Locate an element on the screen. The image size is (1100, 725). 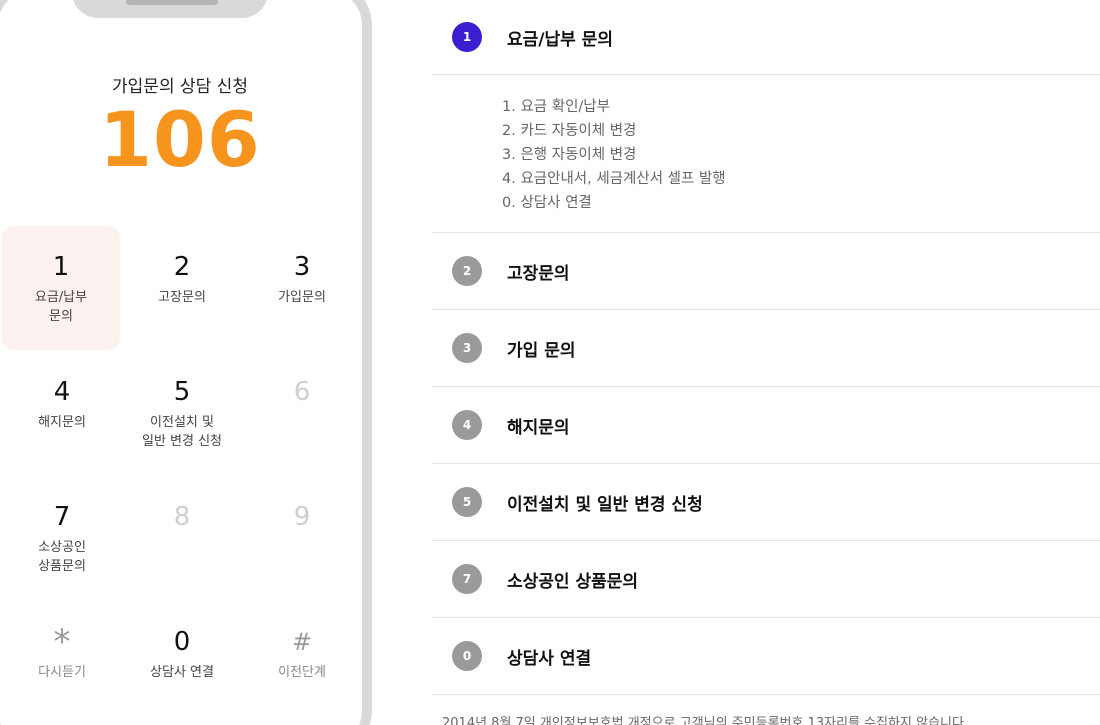
menu-item-label: 요금/납부 문의 is located at coordinates (560, 39).